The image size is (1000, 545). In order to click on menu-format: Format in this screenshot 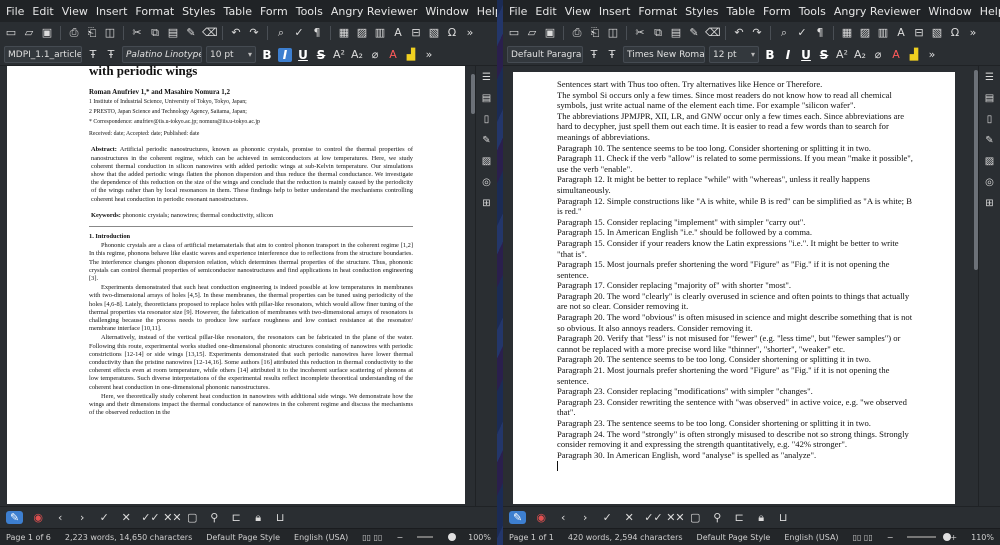, I will do `click(657, 11)`.